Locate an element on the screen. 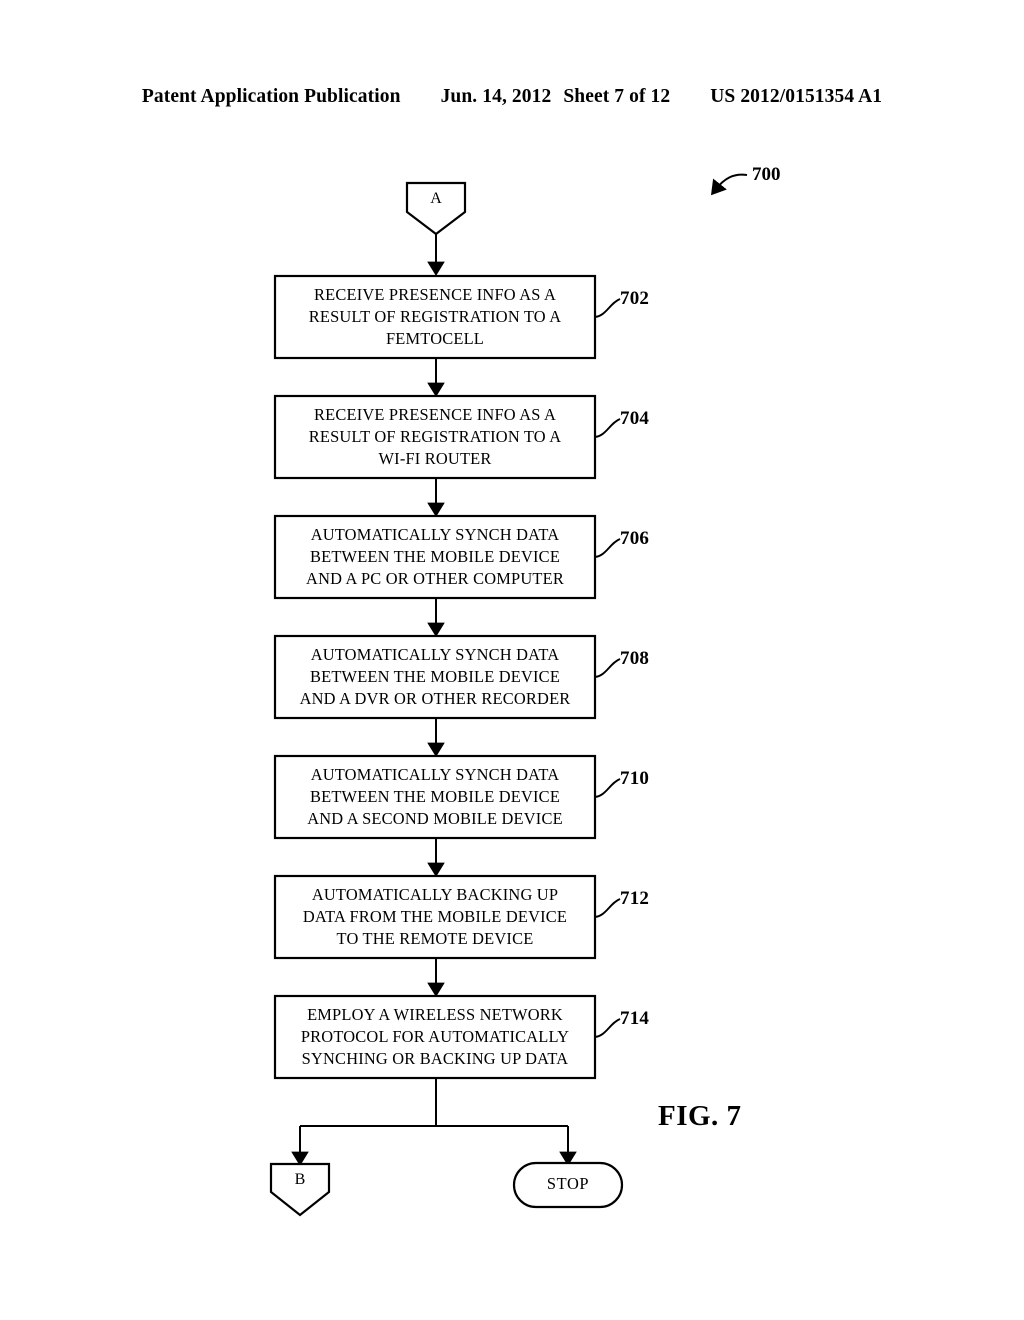  reference-numeral-706: 706 is located at coordinates (635, 538).